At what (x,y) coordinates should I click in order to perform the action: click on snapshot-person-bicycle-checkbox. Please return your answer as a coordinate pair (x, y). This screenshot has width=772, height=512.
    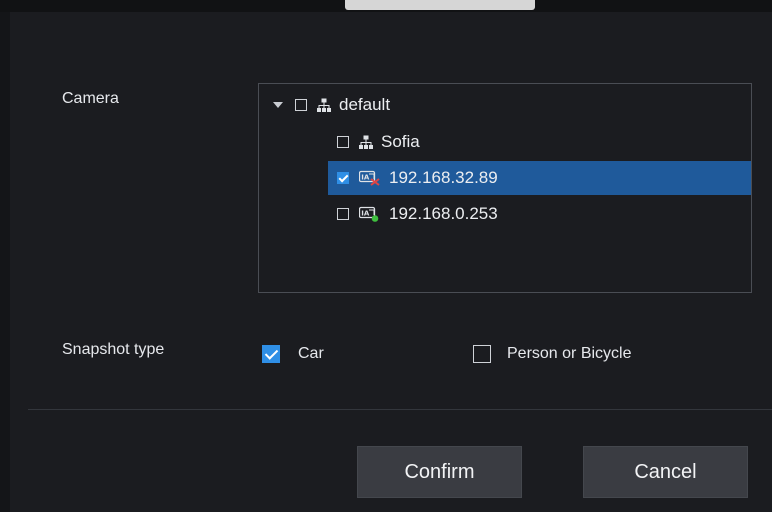
    Looking at the image, I should click on (482, 354).